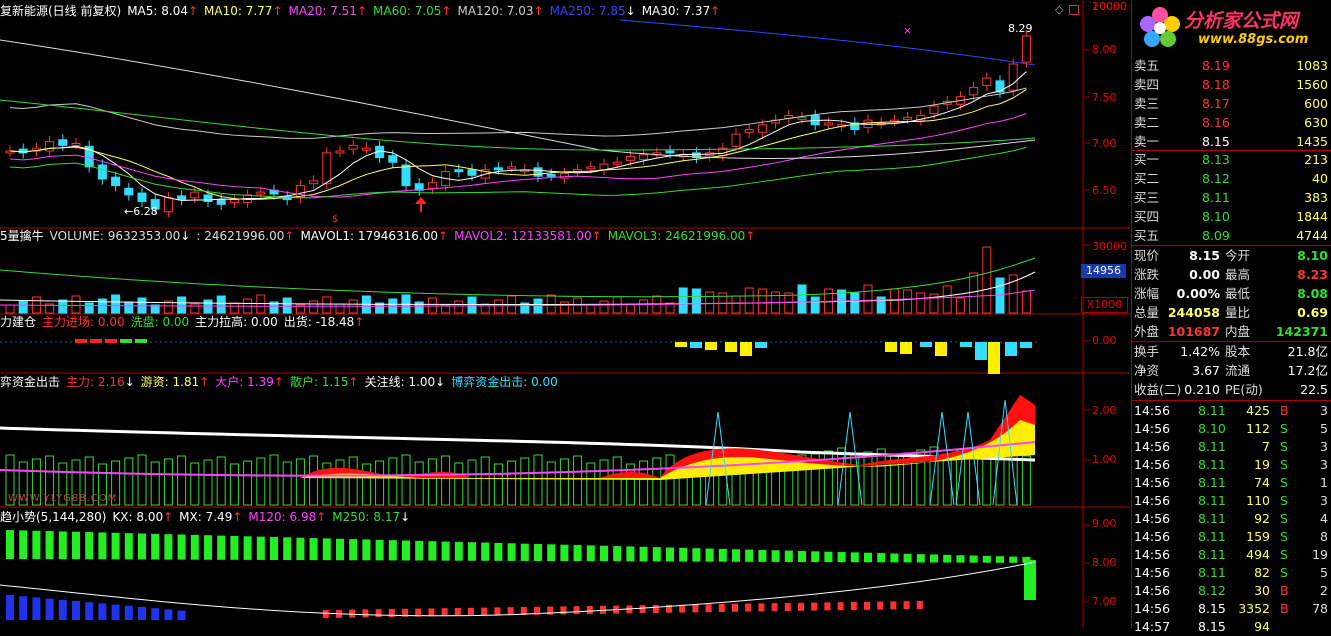 Image resolution: width=1331 pixels, height=636 pixels. What do you see at coordinates (1312, 235) in the screenshot?
I see `level-volume: 4744` at bounding box center [1312, 235].